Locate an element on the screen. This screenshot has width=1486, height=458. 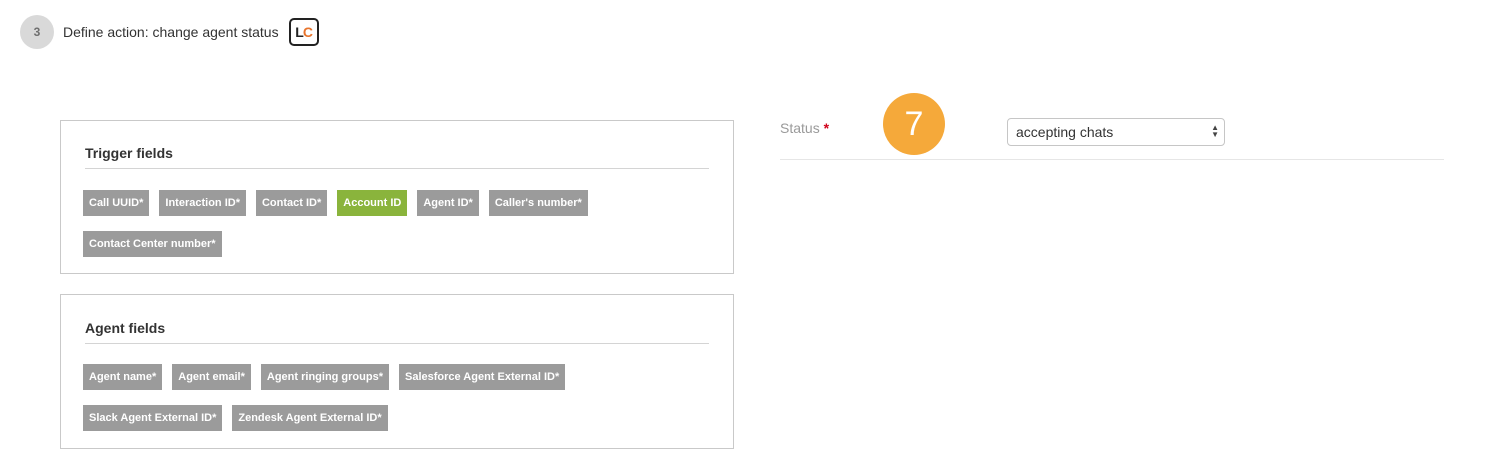
status-label: Status * is located at coordinates (804, 128).